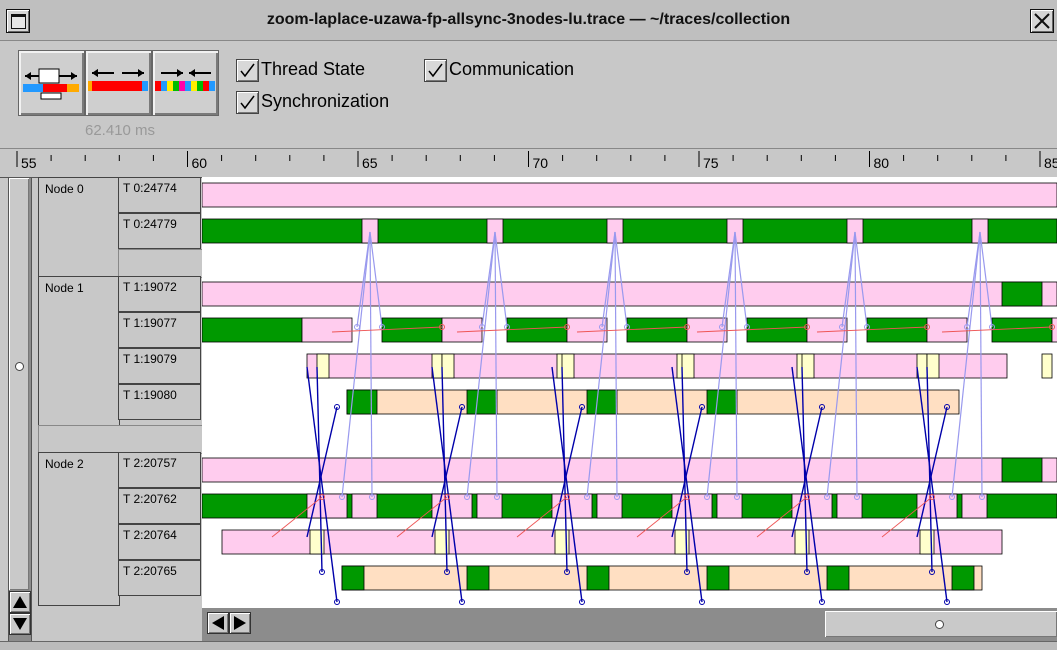 The width and height of the screenshot is (1057, 650). What do you see at coordinates (218, 623) in the screenshot?
I see `arrow-left-icon` at bounding box center [218, 623].